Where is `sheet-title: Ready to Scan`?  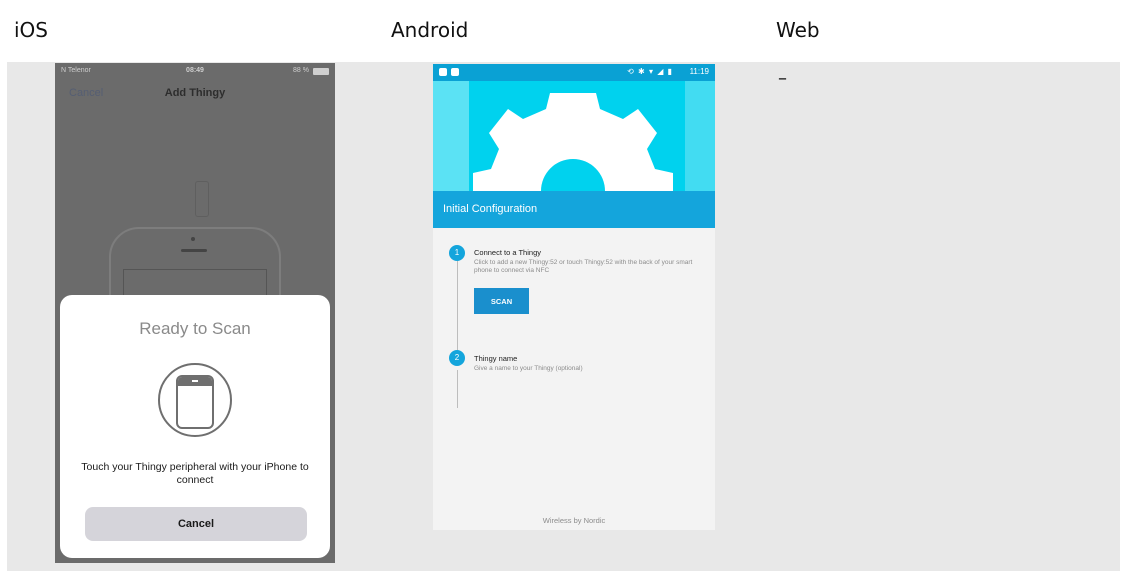 sheet-title: Ready to Scan is located at coordinates (195, 328).